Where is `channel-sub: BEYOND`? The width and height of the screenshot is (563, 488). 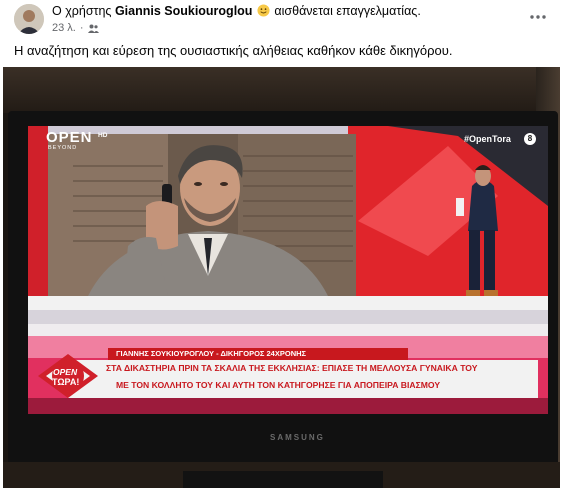
channel-sub: BEYOND is located at coordinates (63, 148).